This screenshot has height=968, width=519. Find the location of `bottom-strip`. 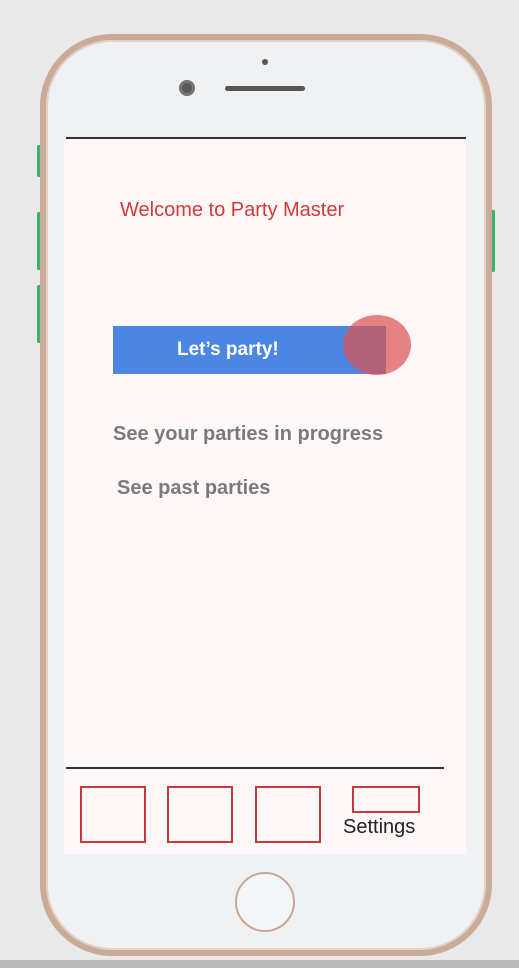

bottom-strip is located at coordinates (259, 964).